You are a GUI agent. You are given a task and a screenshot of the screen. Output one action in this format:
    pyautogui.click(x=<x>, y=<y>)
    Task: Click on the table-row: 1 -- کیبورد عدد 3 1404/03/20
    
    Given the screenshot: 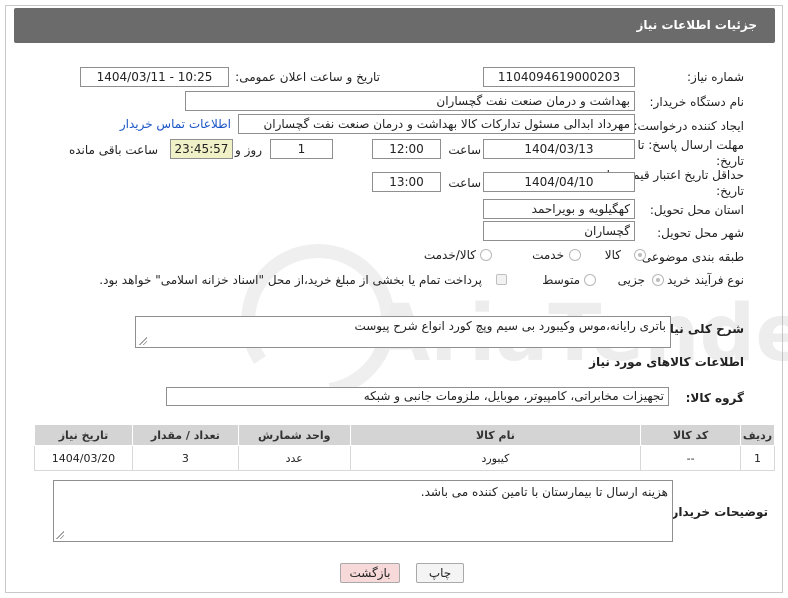 What is the action you would take?
    pyautogui.click(x=404, y=458)
    